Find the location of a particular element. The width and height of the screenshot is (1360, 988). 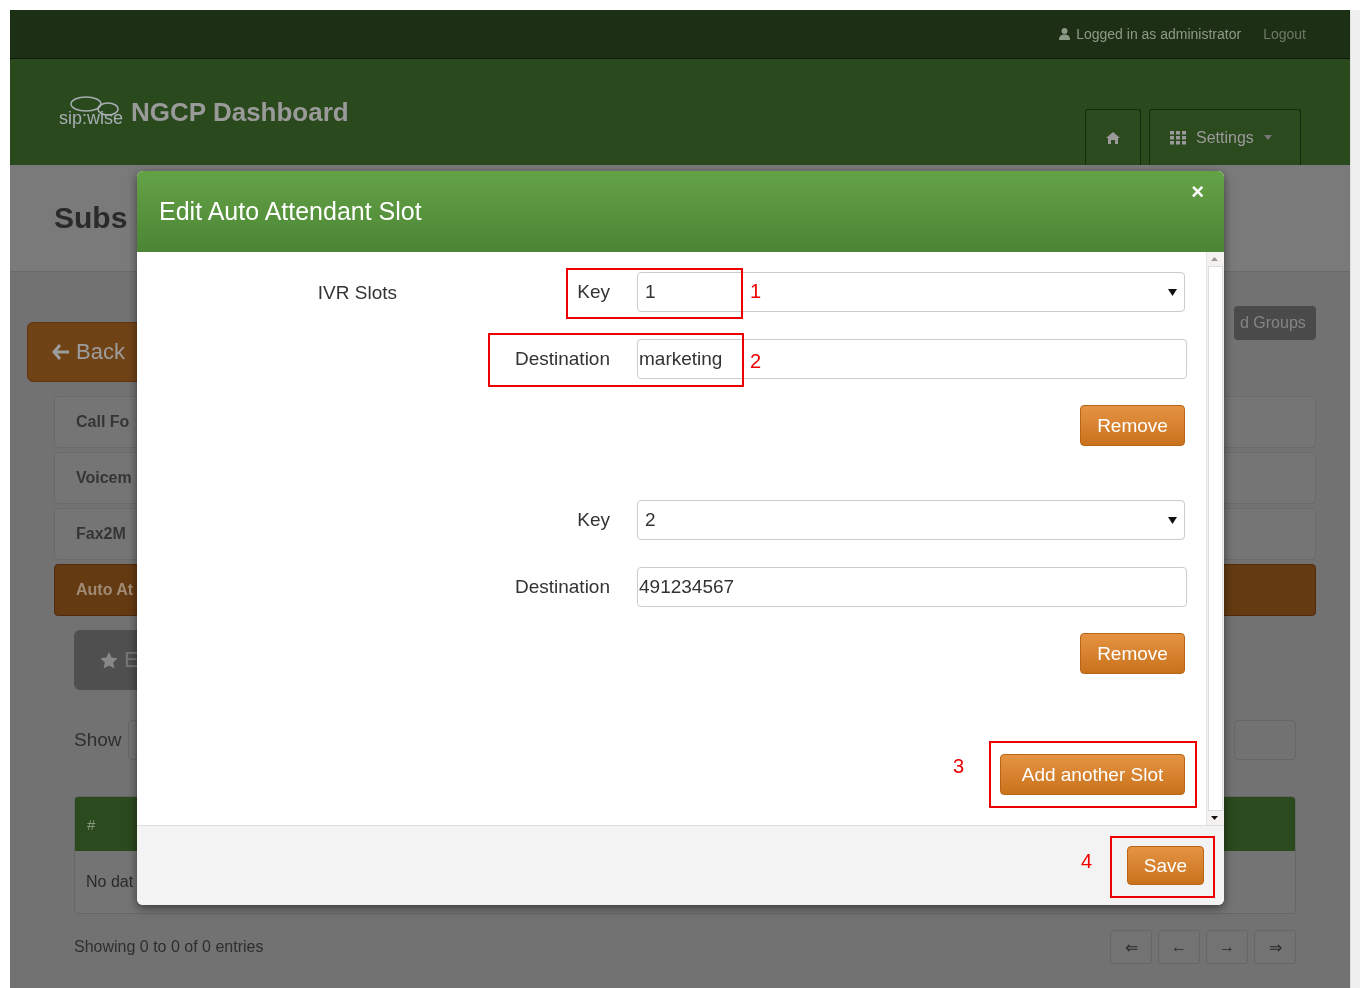

pagination-button: ← is located at coordinates (1179, 947).